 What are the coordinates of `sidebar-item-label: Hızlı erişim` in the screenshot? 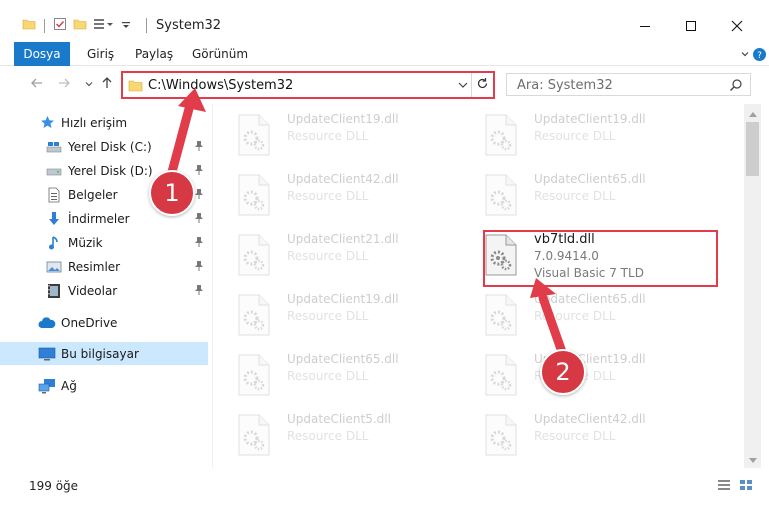 It's located at (94, 122).